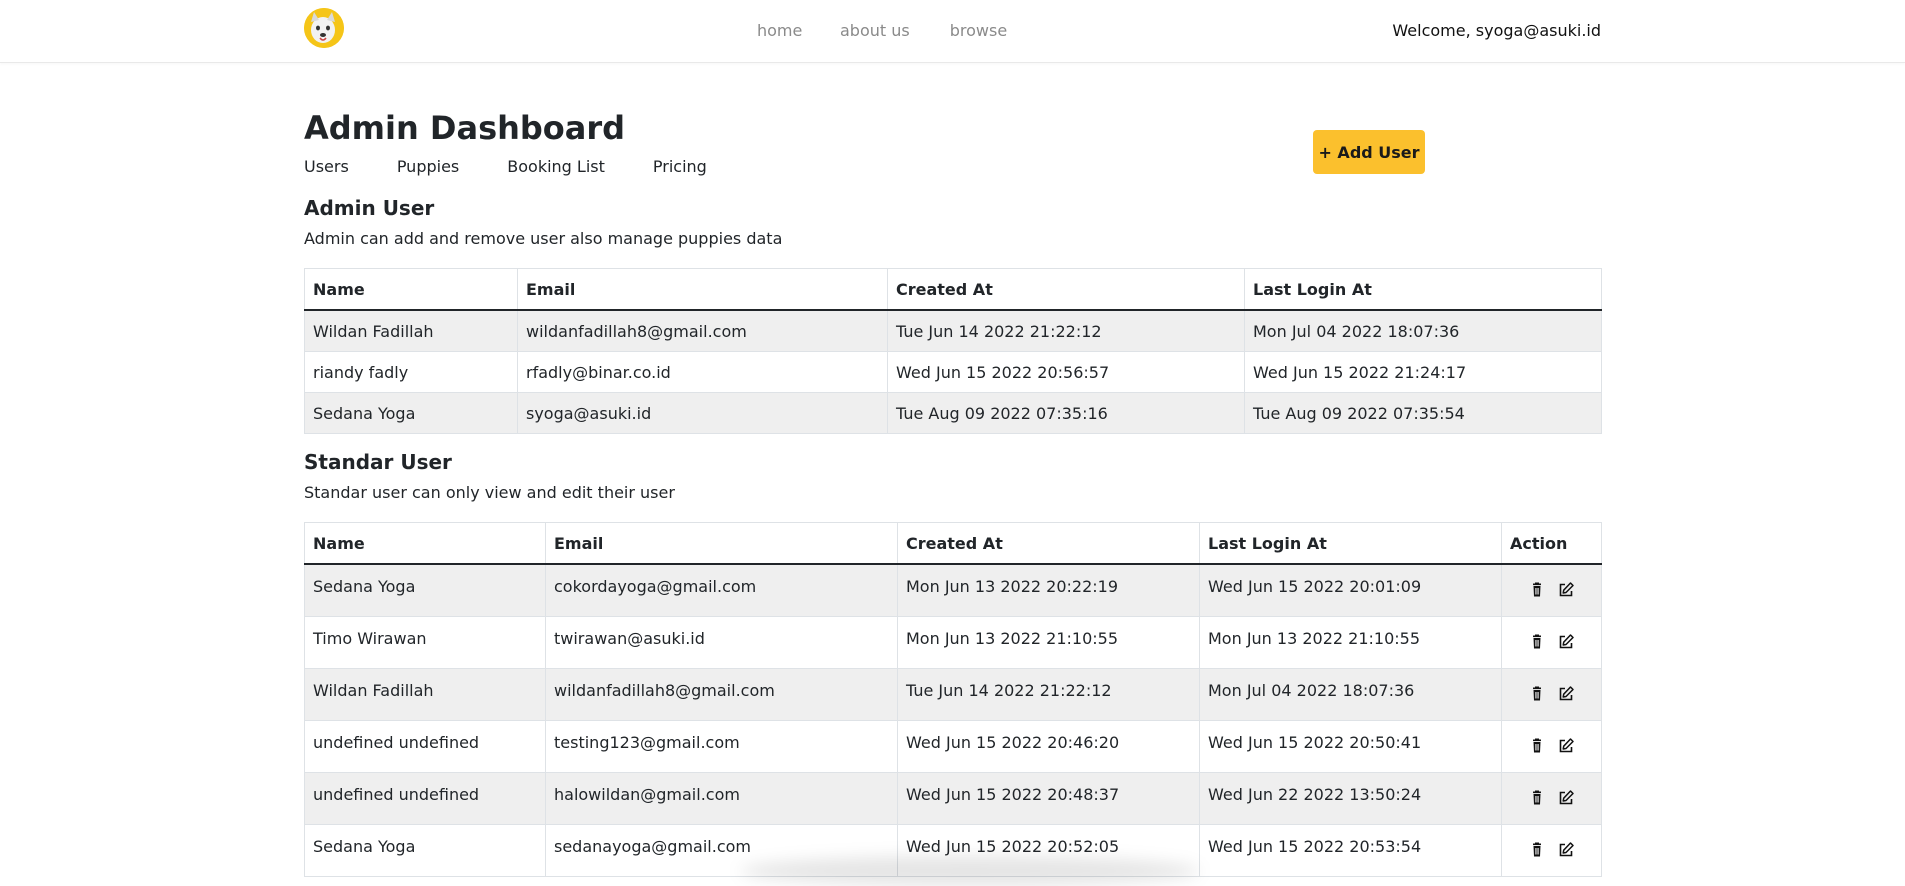  What do you see at coordinates (428, 167) in the screenshot?
I see `tab-puppies: Puppies` at bounding box center [428, 167].